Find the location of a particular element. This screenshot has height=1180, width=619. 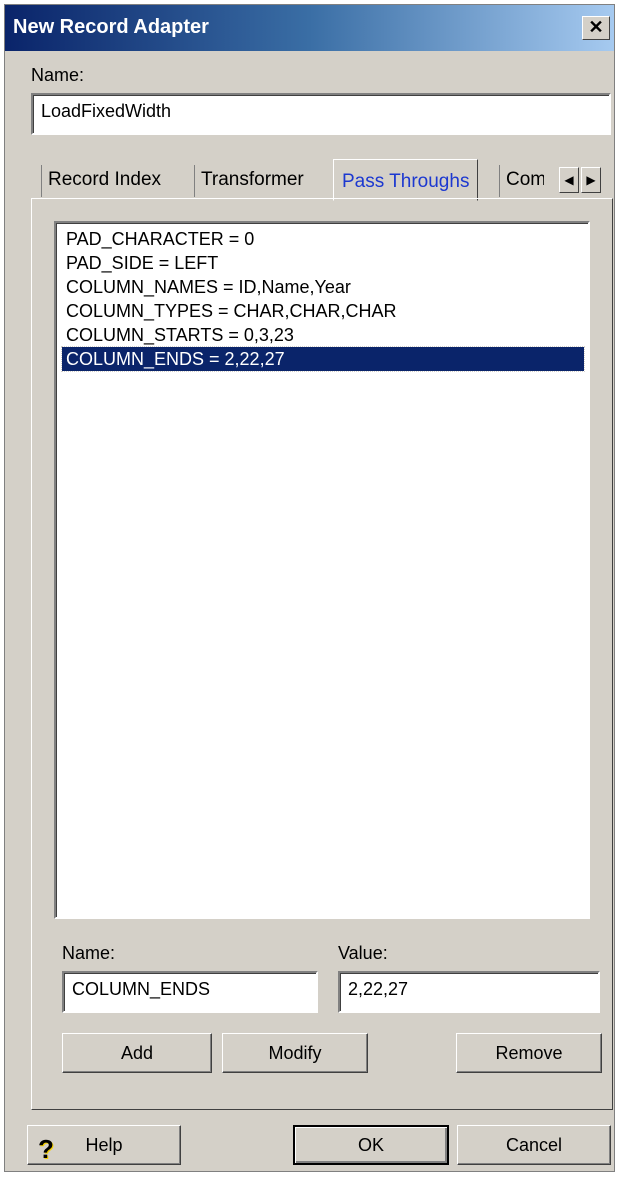

param-name-label: Name: is located at coordinates (89, 953).